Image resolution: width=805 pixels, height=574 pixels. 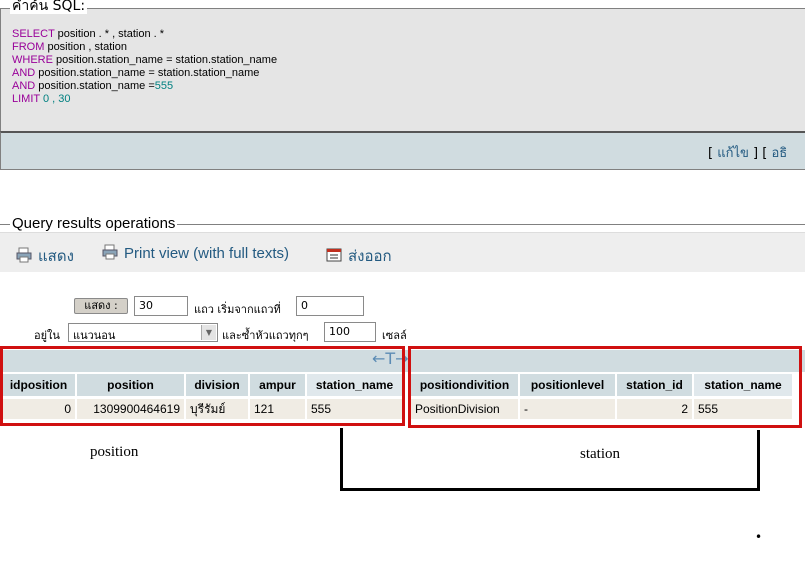 I want to click on station-caption: station, so click(x=600, y=454).